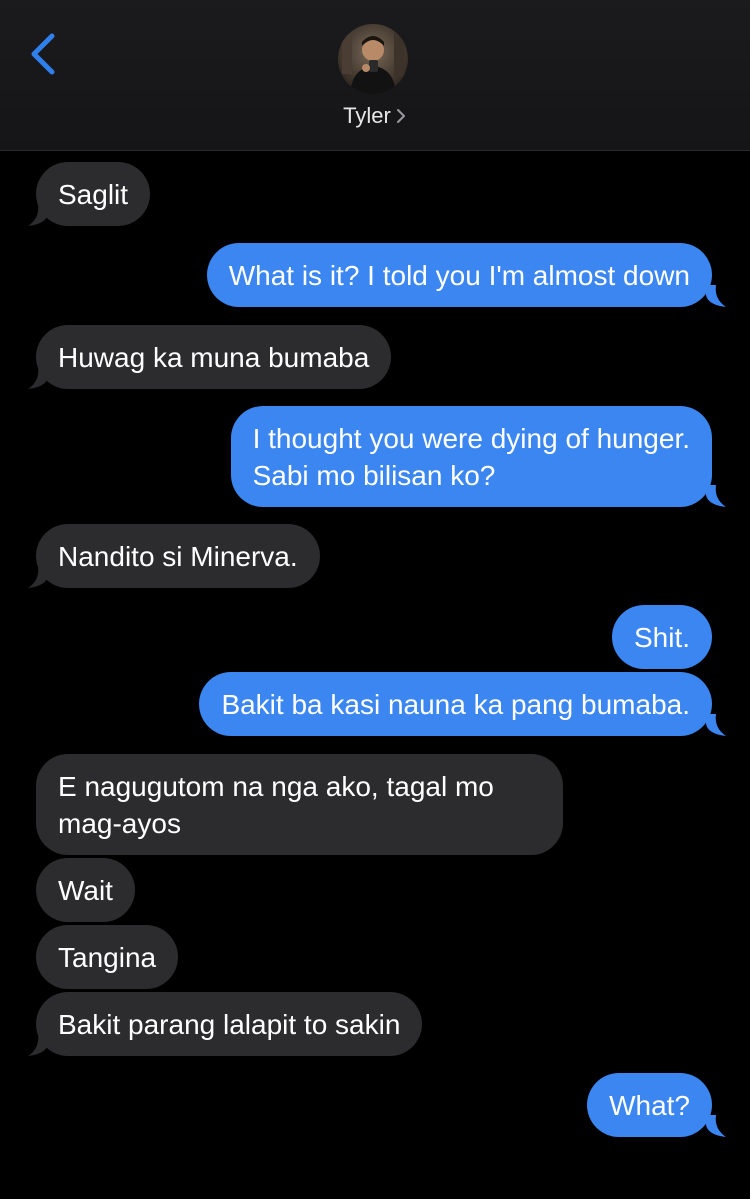 The image size is (750, 1199). I want to click on message-text: Shit., so click(661, 637).